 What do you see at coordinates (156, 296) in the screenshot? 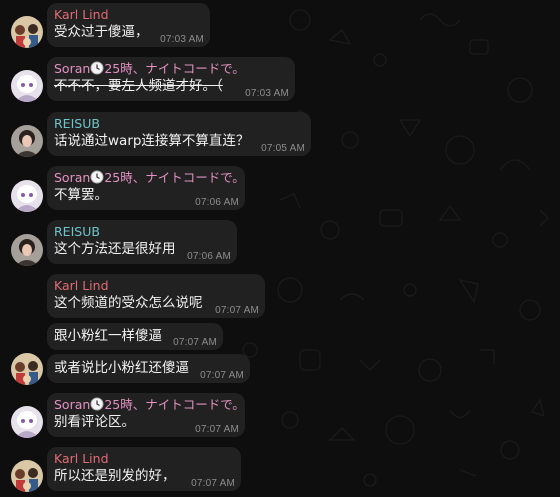
I see `message-bubble: Karl Lind 这个频道的受众怎么说呢 07:07 AM` at bounding box center [156, 296].